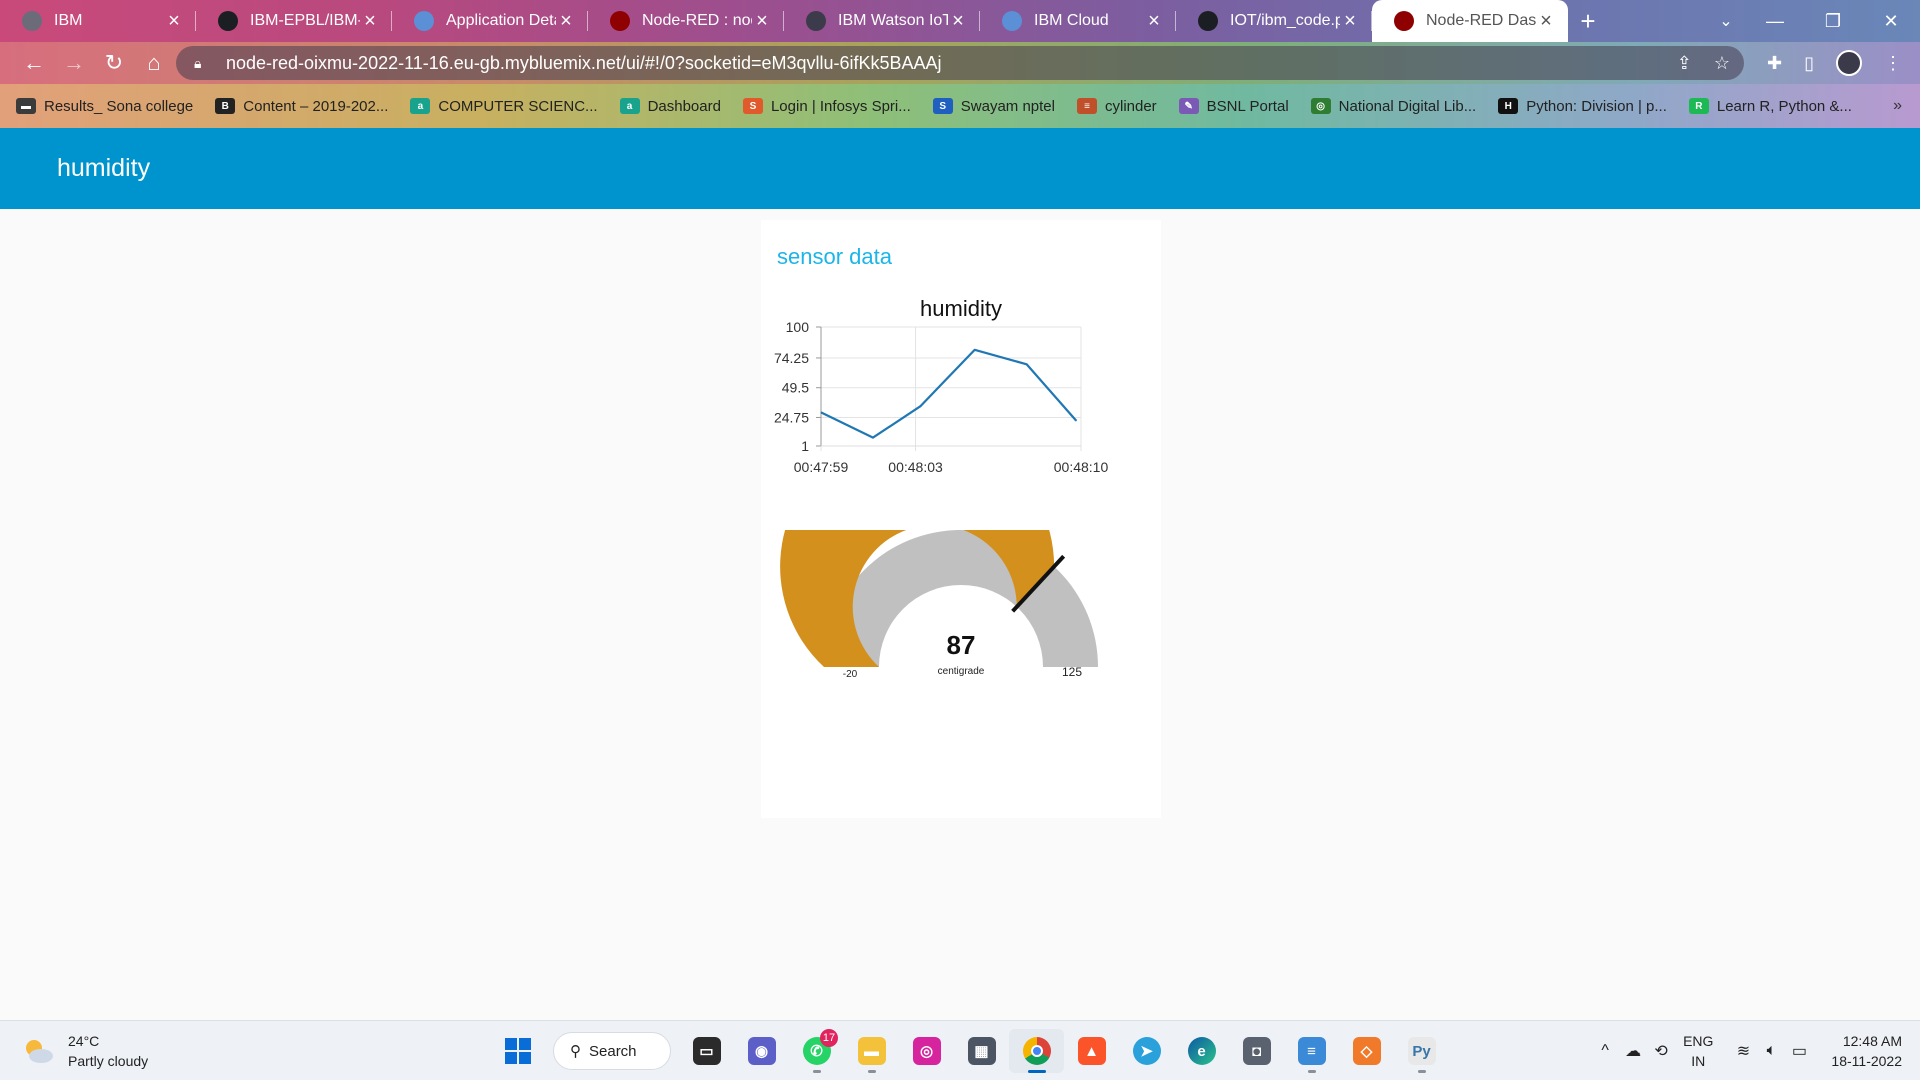  What do you see at coordinates (85, 1051) in the screenshot?
I see `weather-widget: 24°C Partly cloudy` at bounding box center [85, 1051].